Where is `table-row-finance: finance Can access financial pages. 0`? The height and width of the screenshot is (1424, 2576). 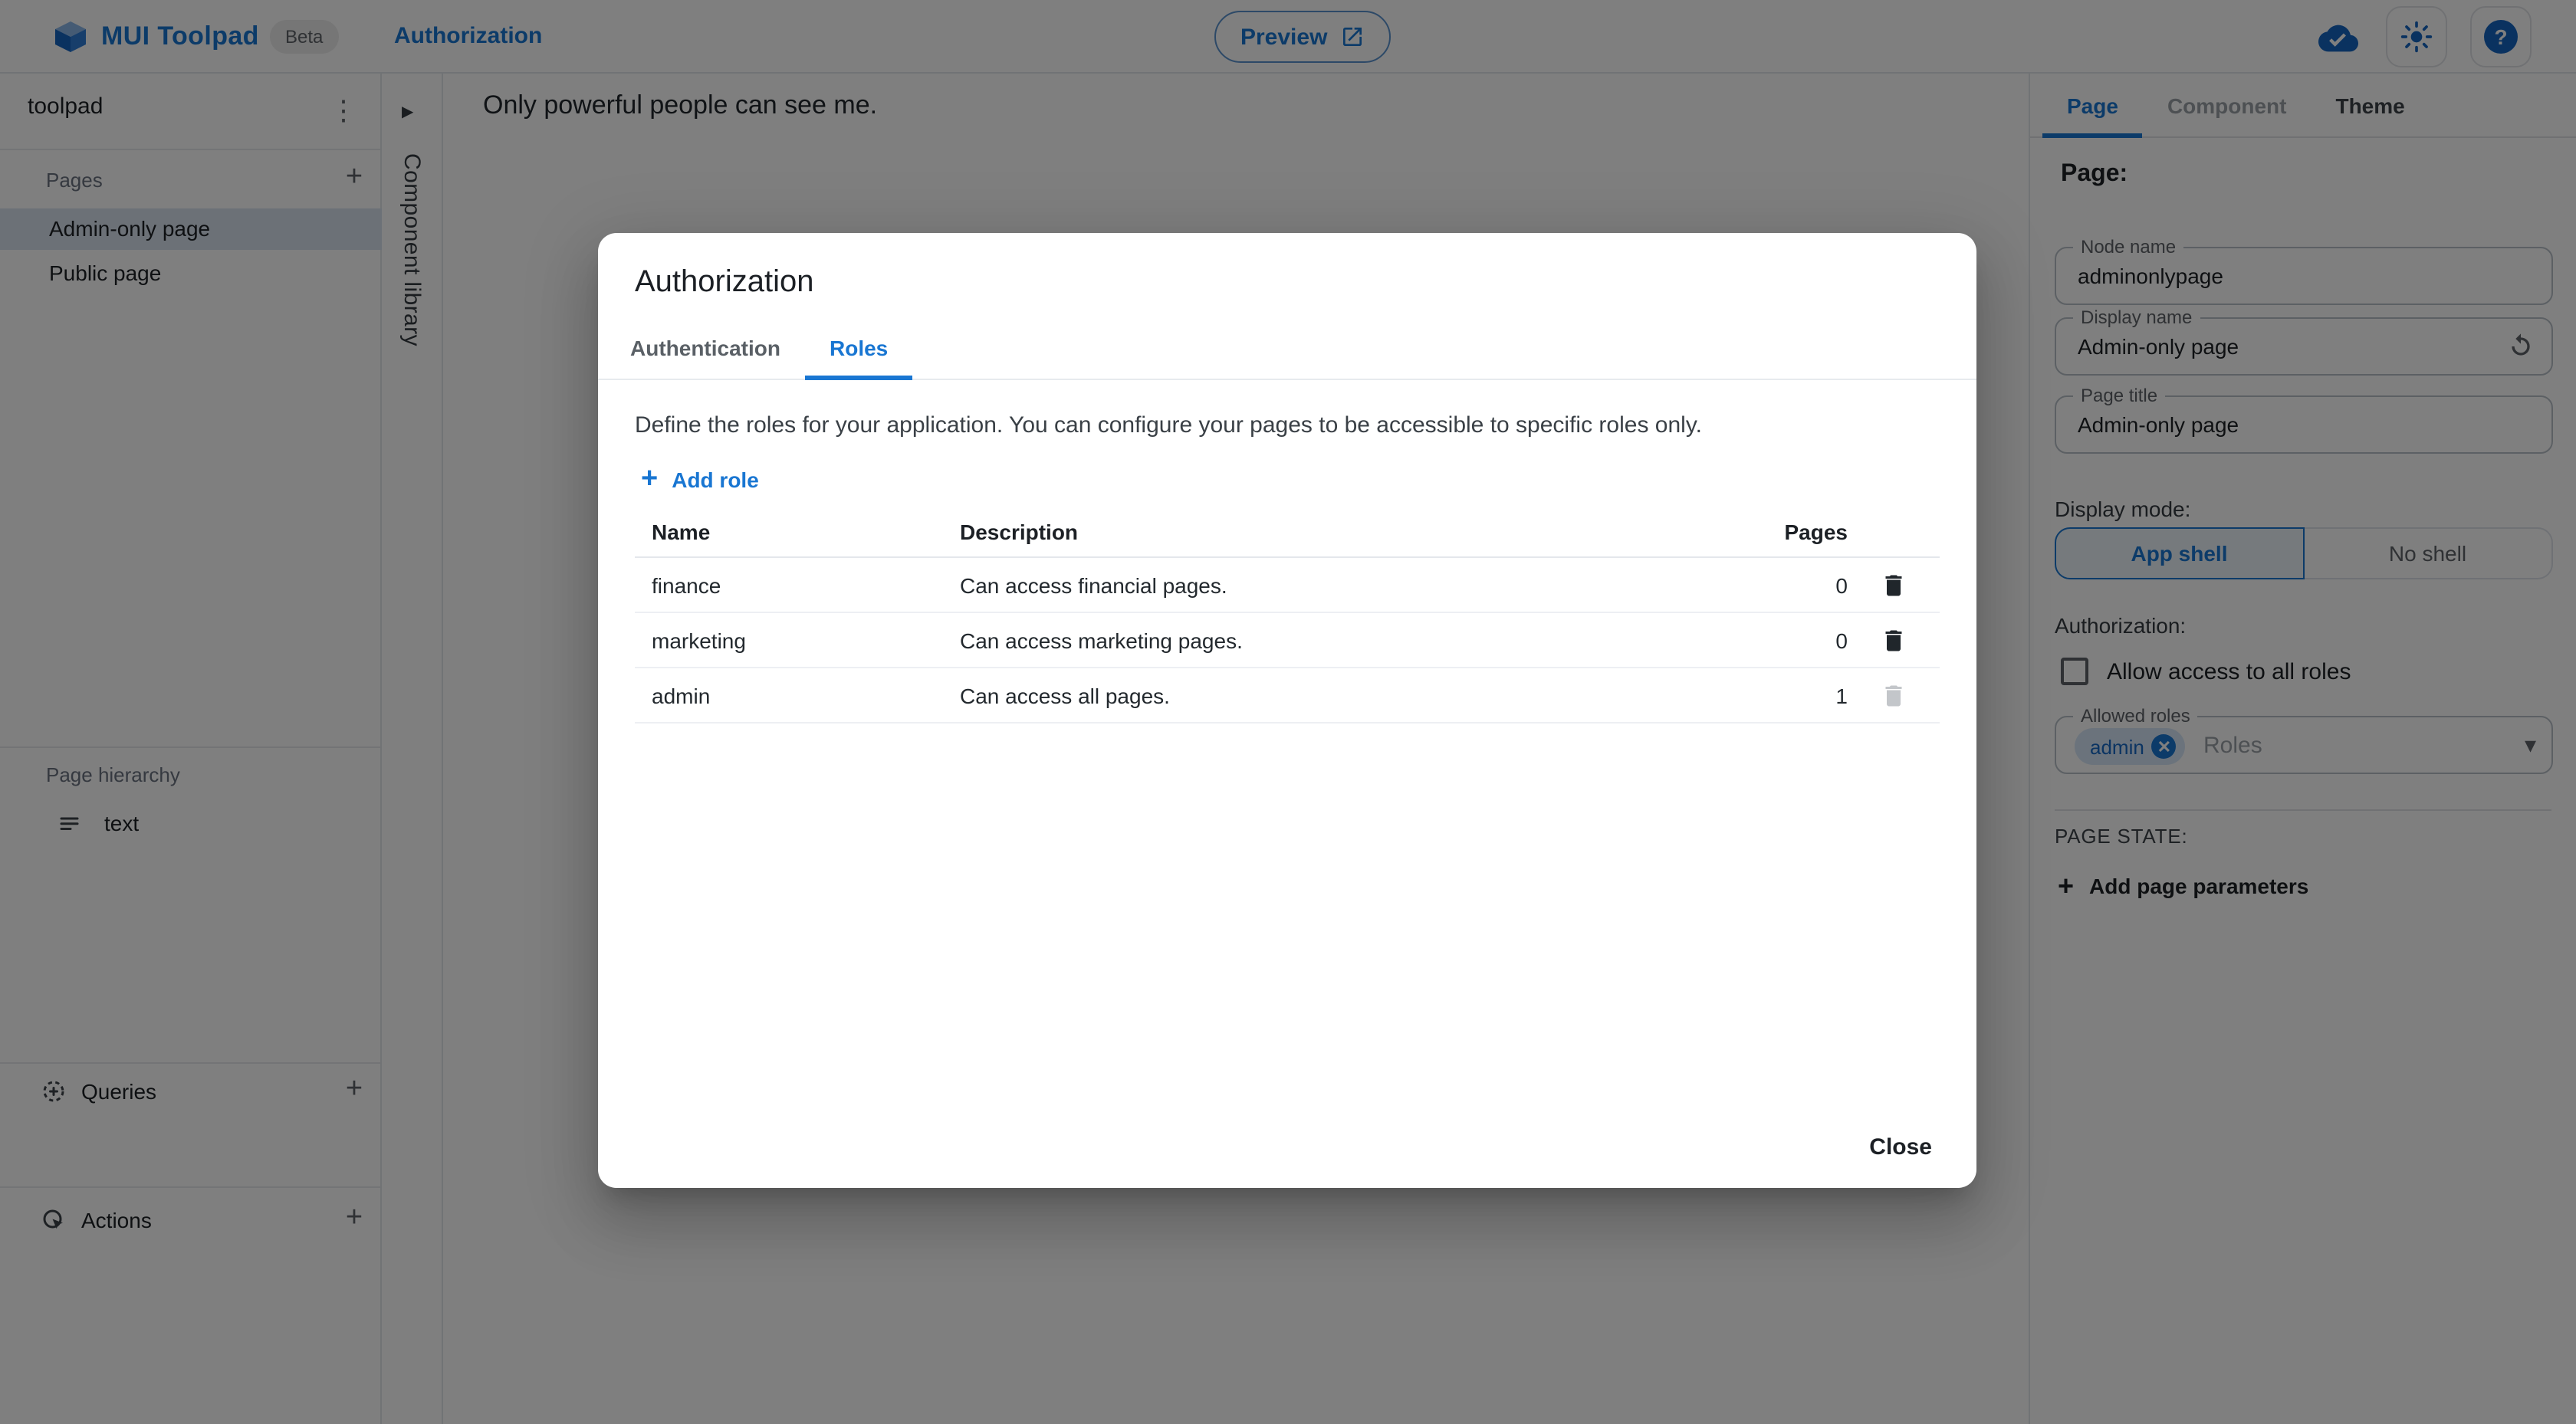
table-row-finance: finance Can access financial pages. 0 is located at coordinates (1287, 586).